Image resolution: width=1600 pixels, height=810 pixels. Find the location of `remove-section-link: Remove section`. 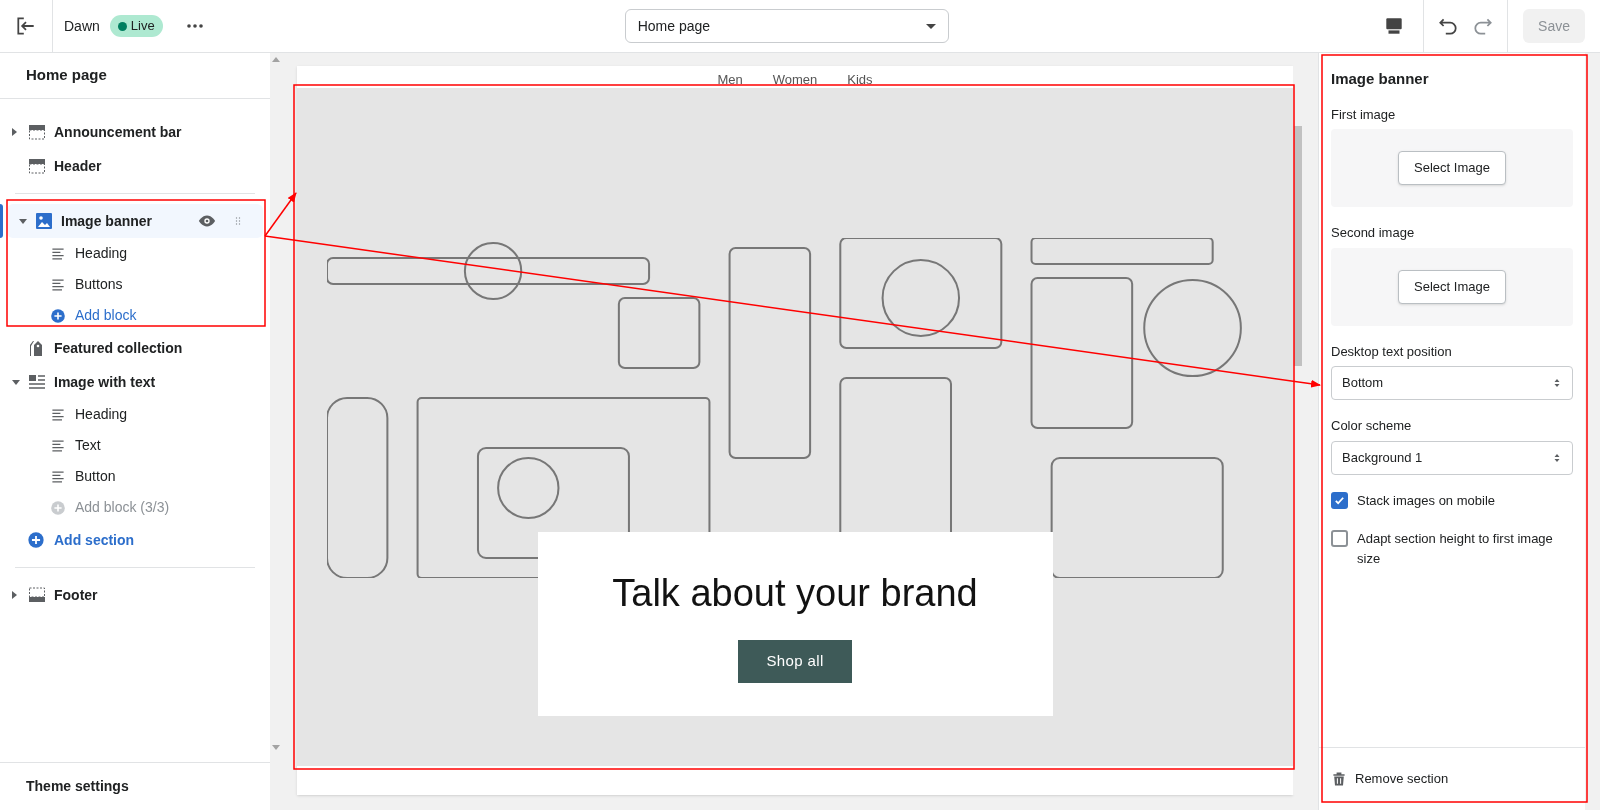

remove-section-link: Remove section is located at coordinates (1390, 779).